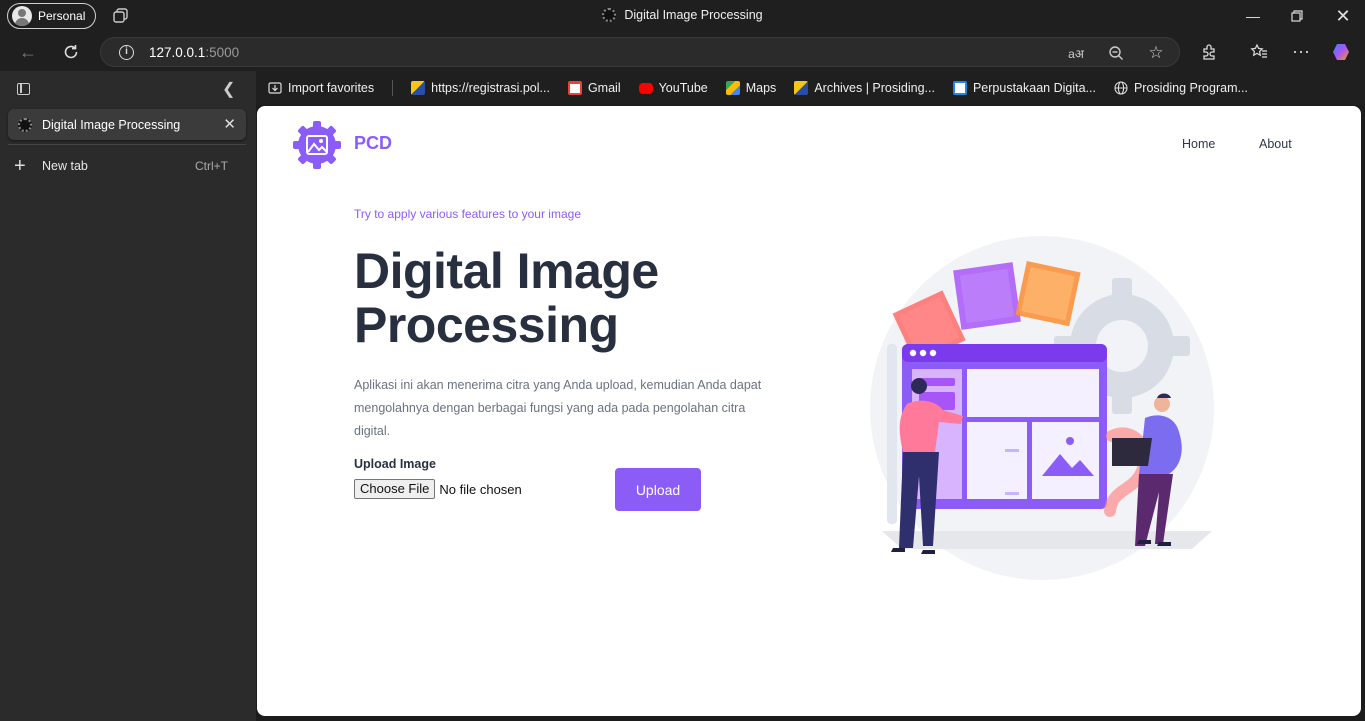  Describe the element at coordinates (127, 144) in the screenshot. I see `sidebar-divider` at that location.